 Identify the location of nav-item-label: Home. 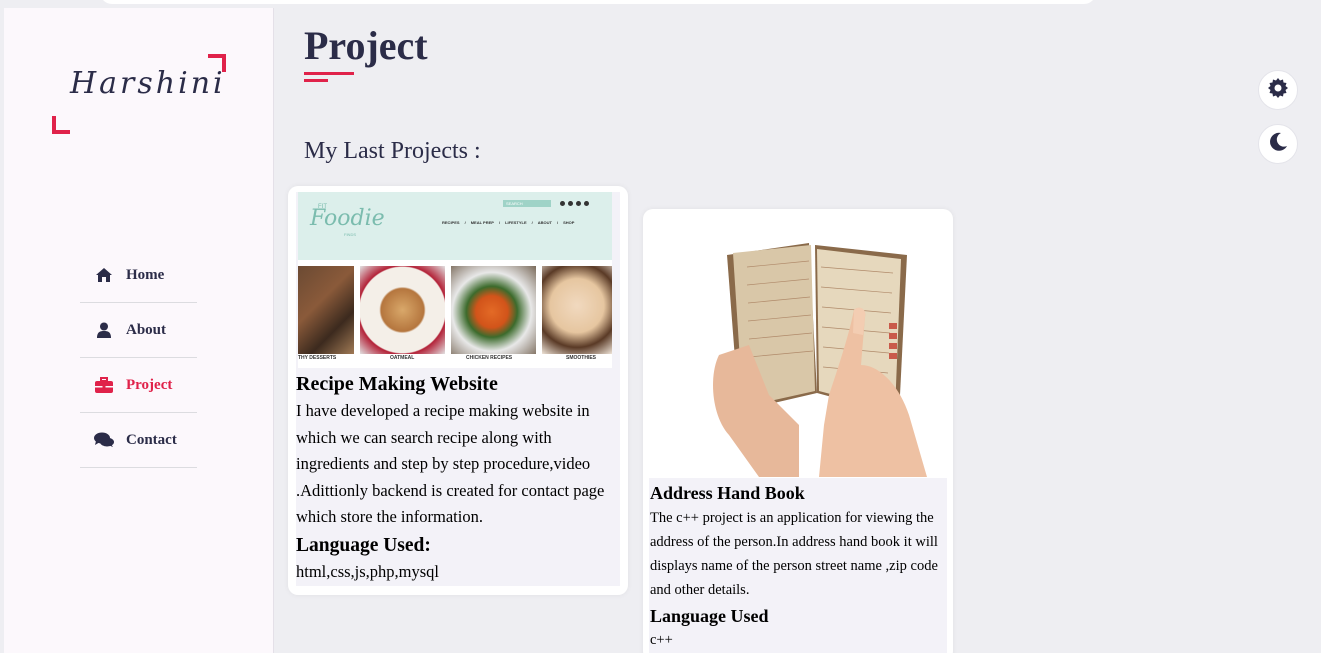
(145, 274).